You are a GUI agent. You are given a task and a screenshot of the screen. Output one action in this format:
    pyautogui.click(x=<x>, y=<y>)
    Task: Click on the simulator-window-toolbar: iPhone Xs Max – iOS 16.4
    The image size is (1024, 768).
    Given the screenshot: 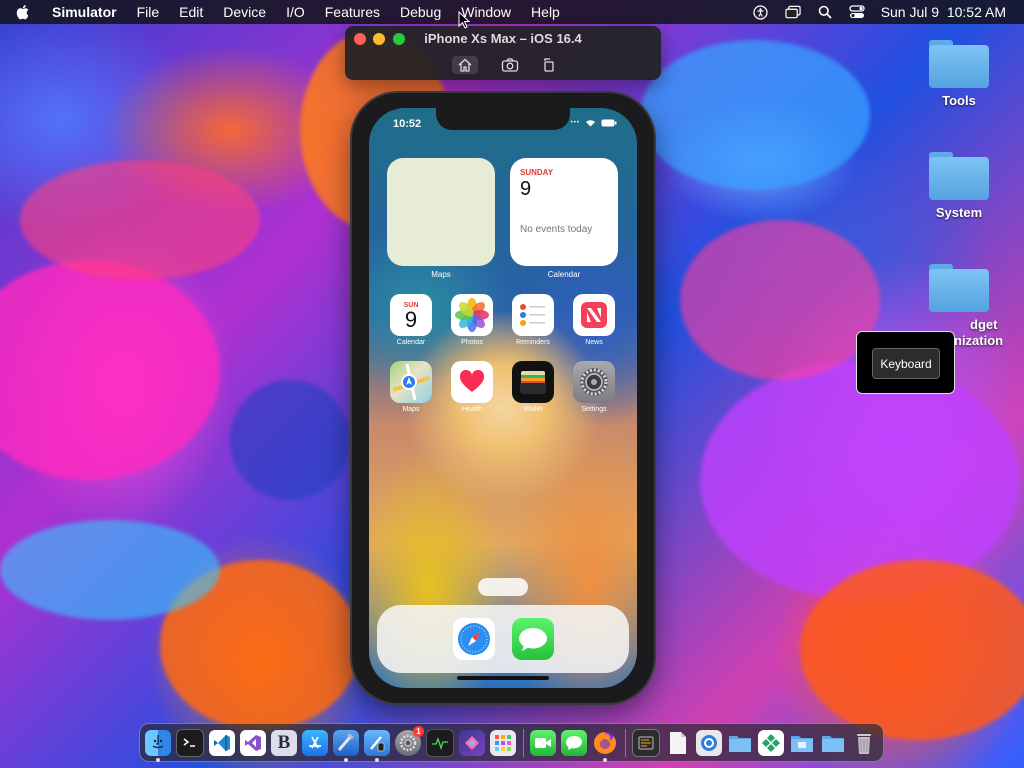 What is the action you would take?
    pyautogui.click(x=503, y=53)
    